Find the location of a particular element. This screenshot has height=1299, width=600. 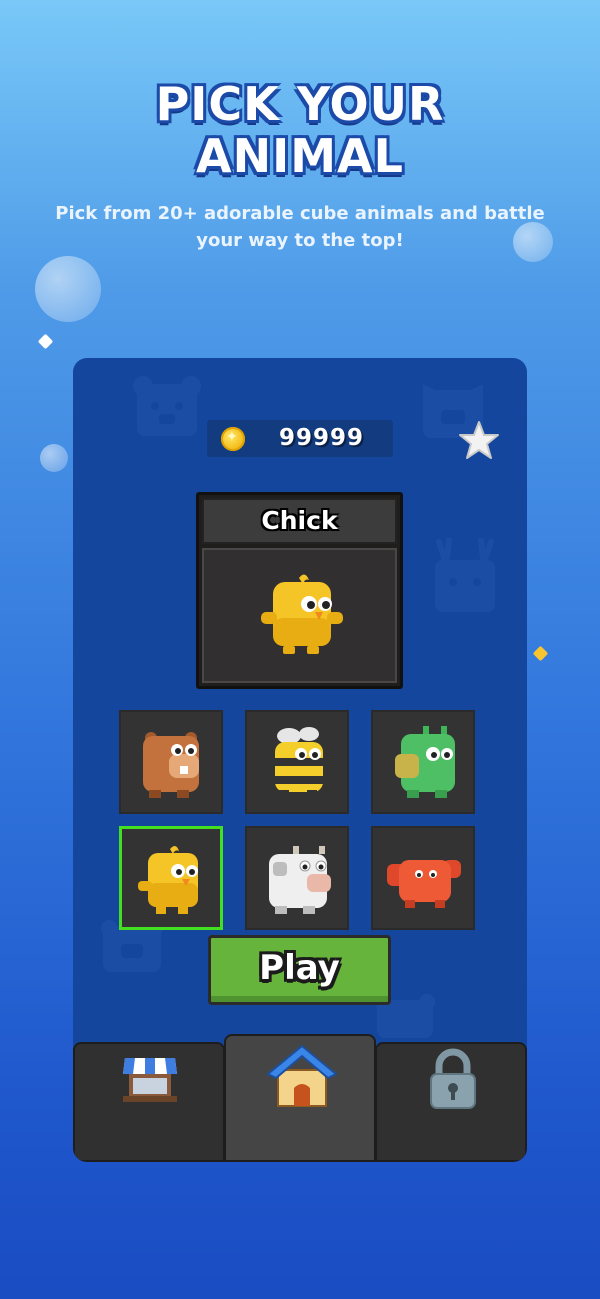

lock-icon is located at coordinates (453, 1078).